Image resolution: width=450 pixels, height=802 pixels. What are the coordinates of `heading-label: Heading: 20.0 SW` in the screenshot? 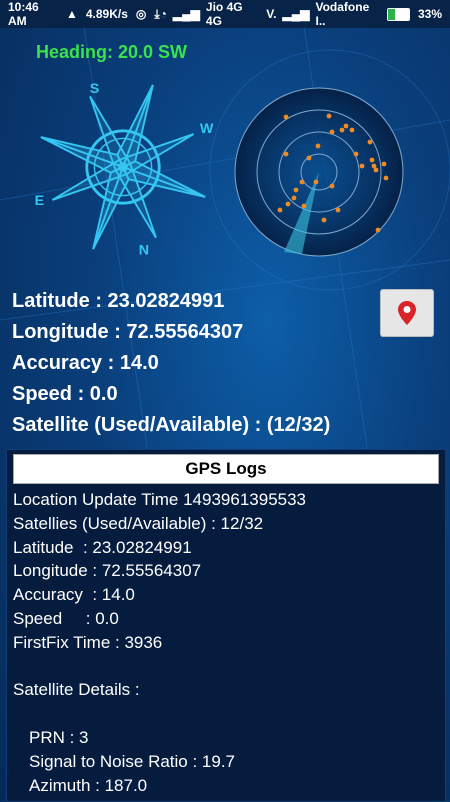 It's located at (112, 52).